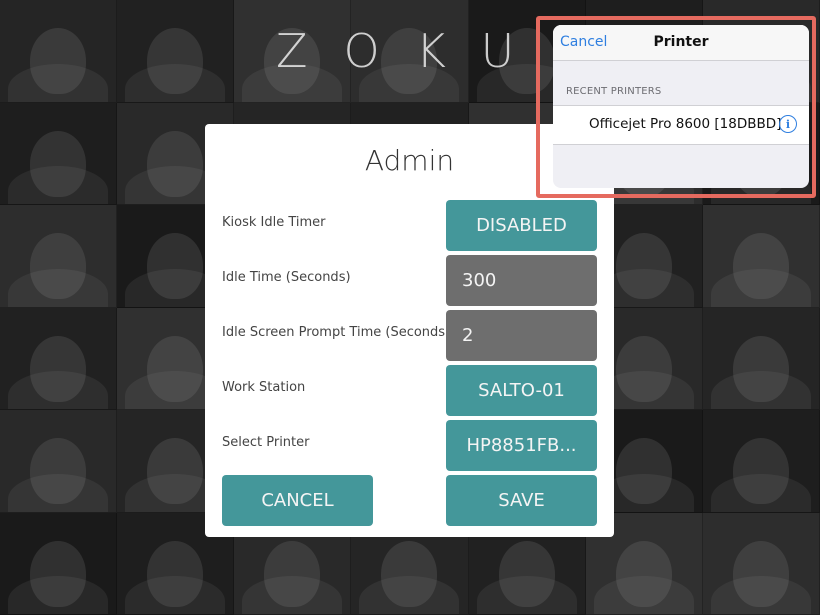  What do you see at coordinates (274, 222) in the screenshot?
I see `kiosk-idle-timer-label: Kiosk Idle Timer` at bounding box center [274, 222].